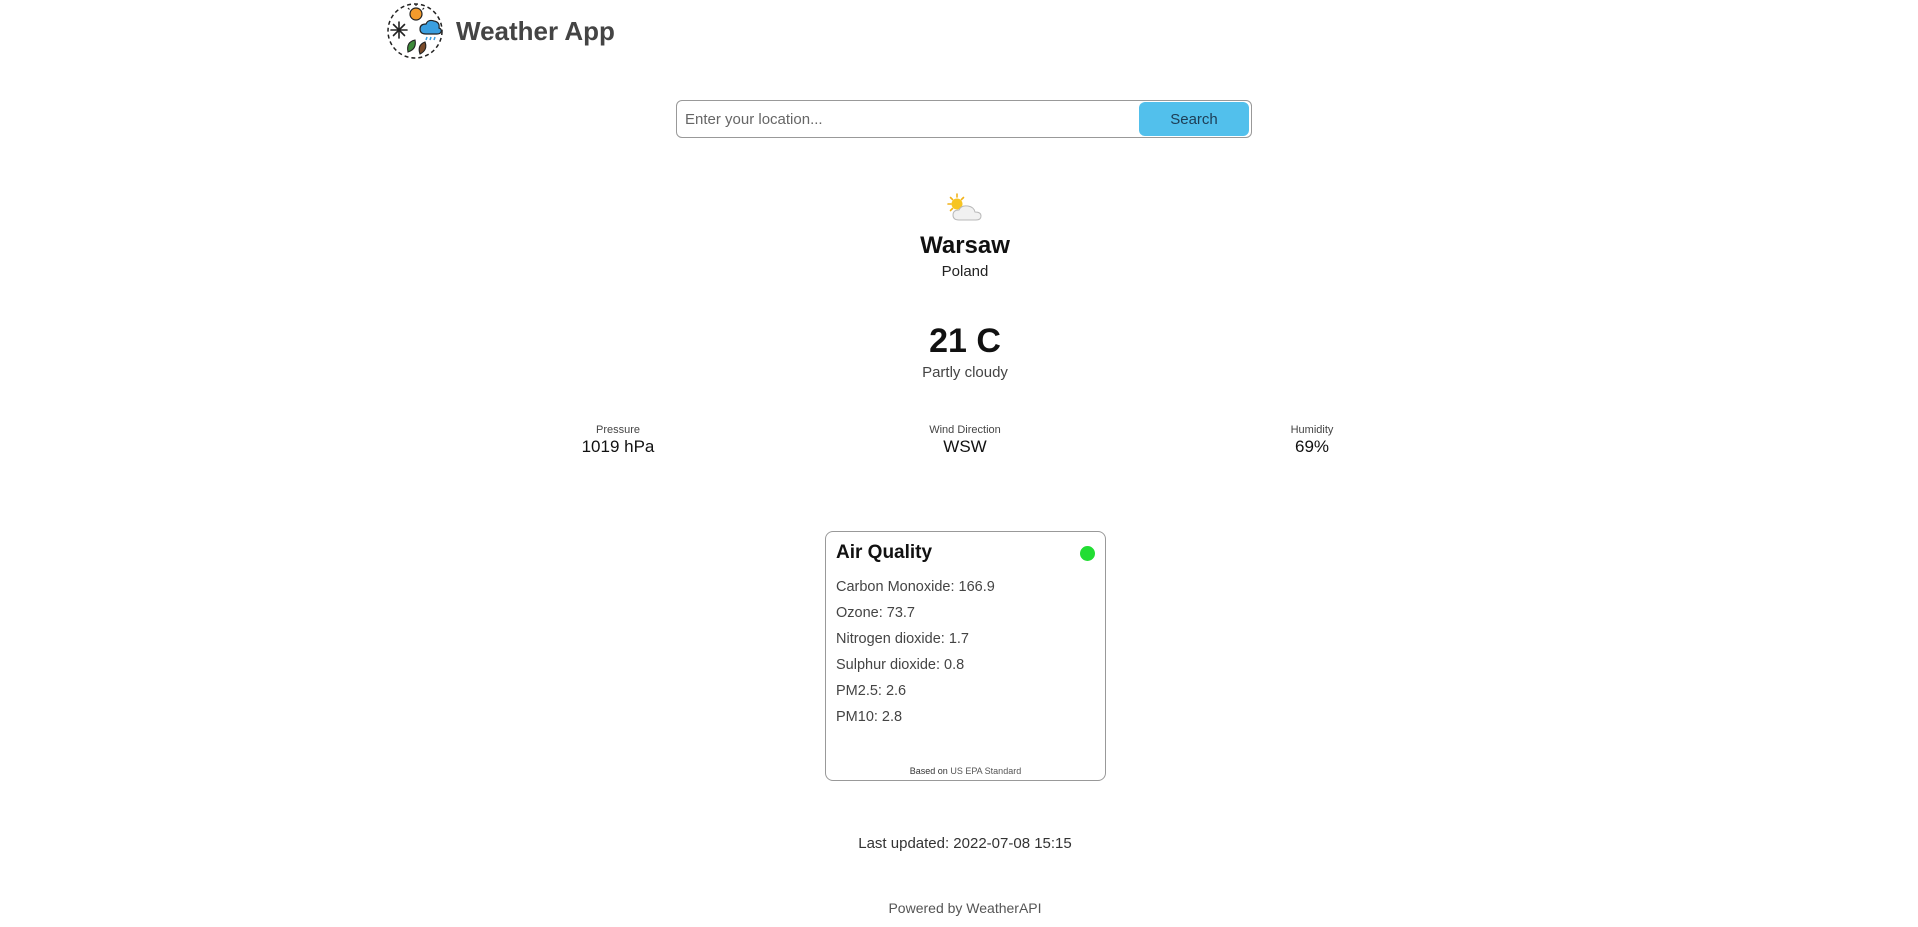  What do you see at coordinates (915, 587) in the screenshot?
I see `air-quality-item: Carbon Monoxide: 166.9` at bounding box center [915, 587].